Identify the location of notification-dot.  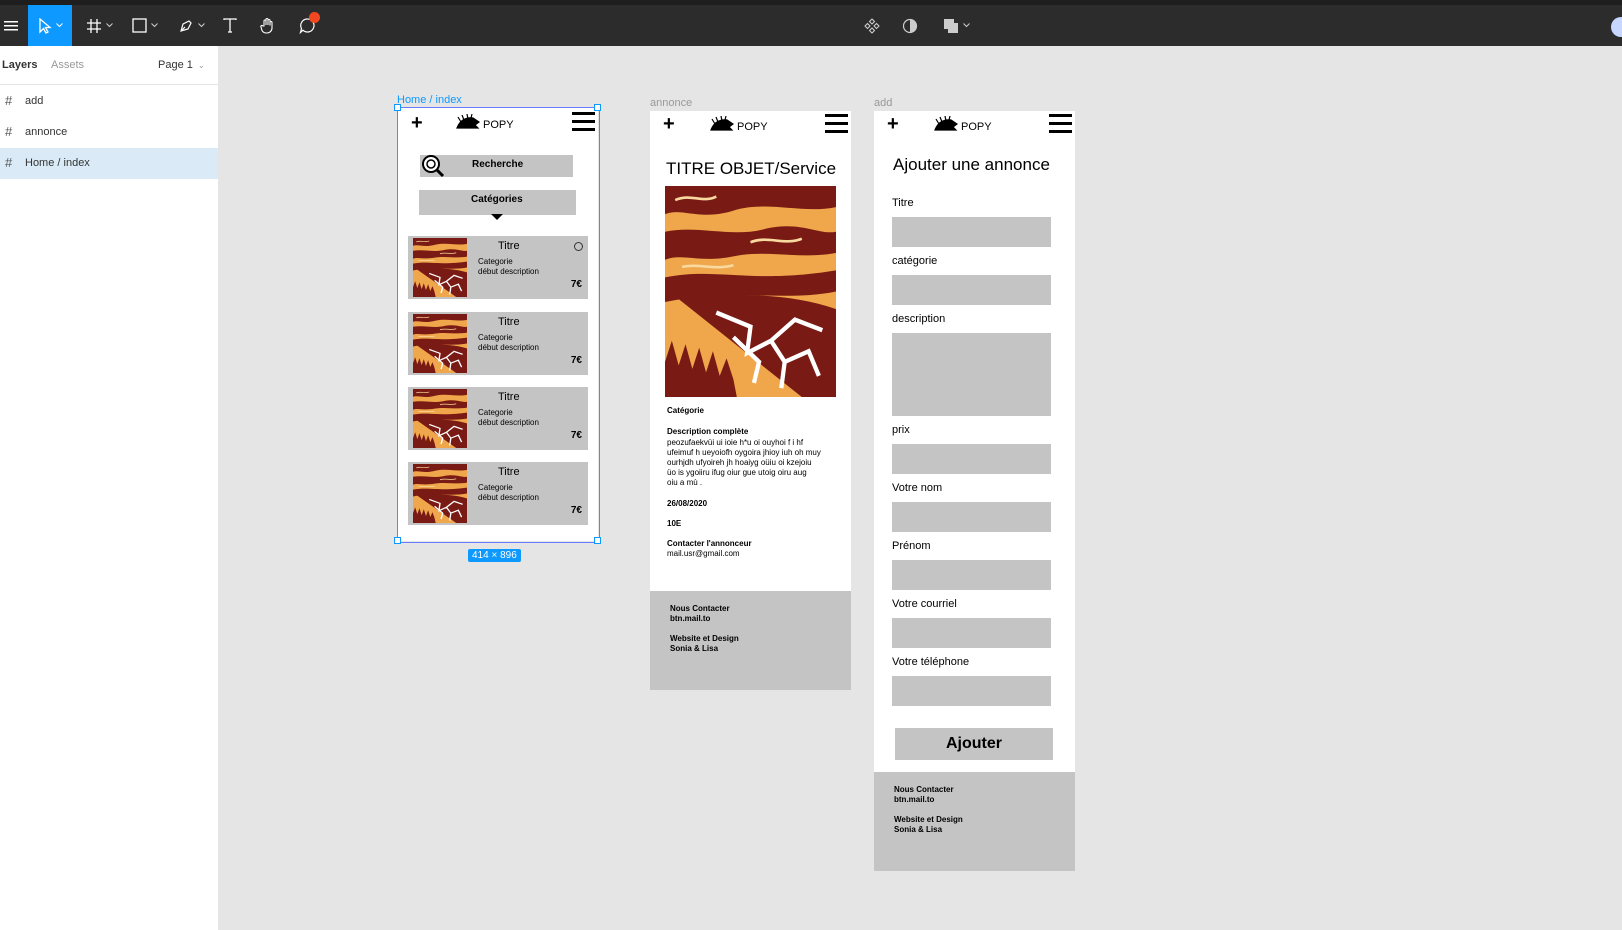
(314, 17).